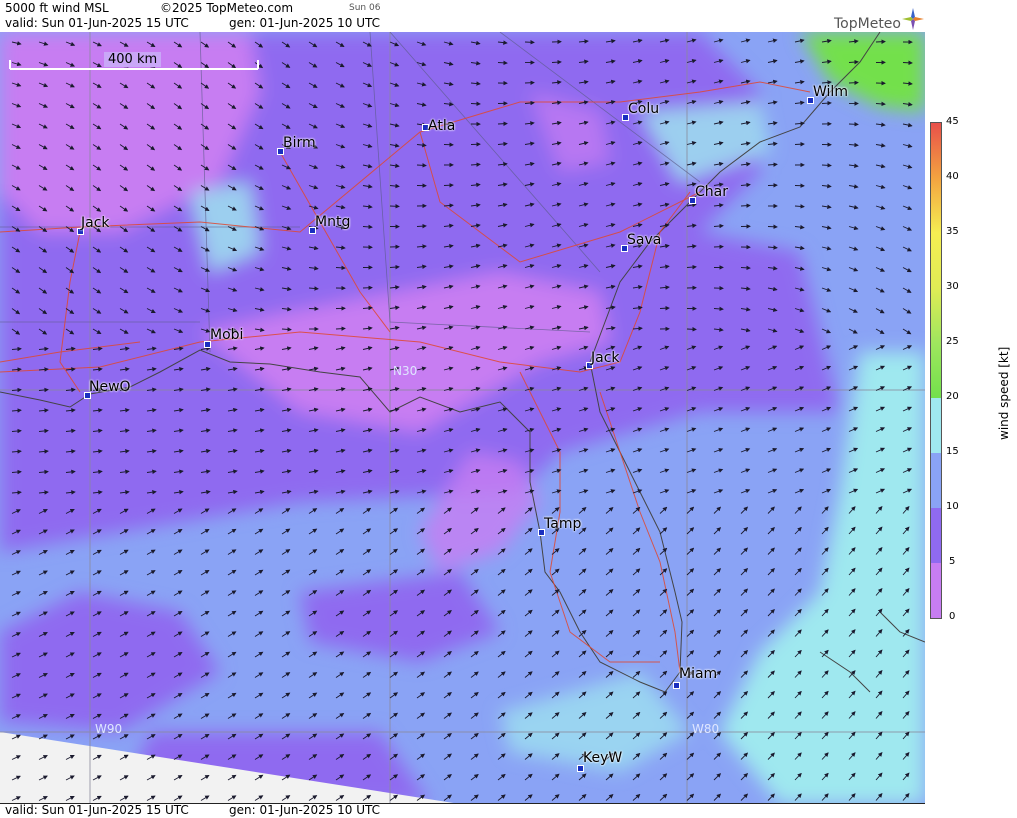 This screenshot has width=1017, height=818. I want to click on legend-tick: 30, so click(952, 286).